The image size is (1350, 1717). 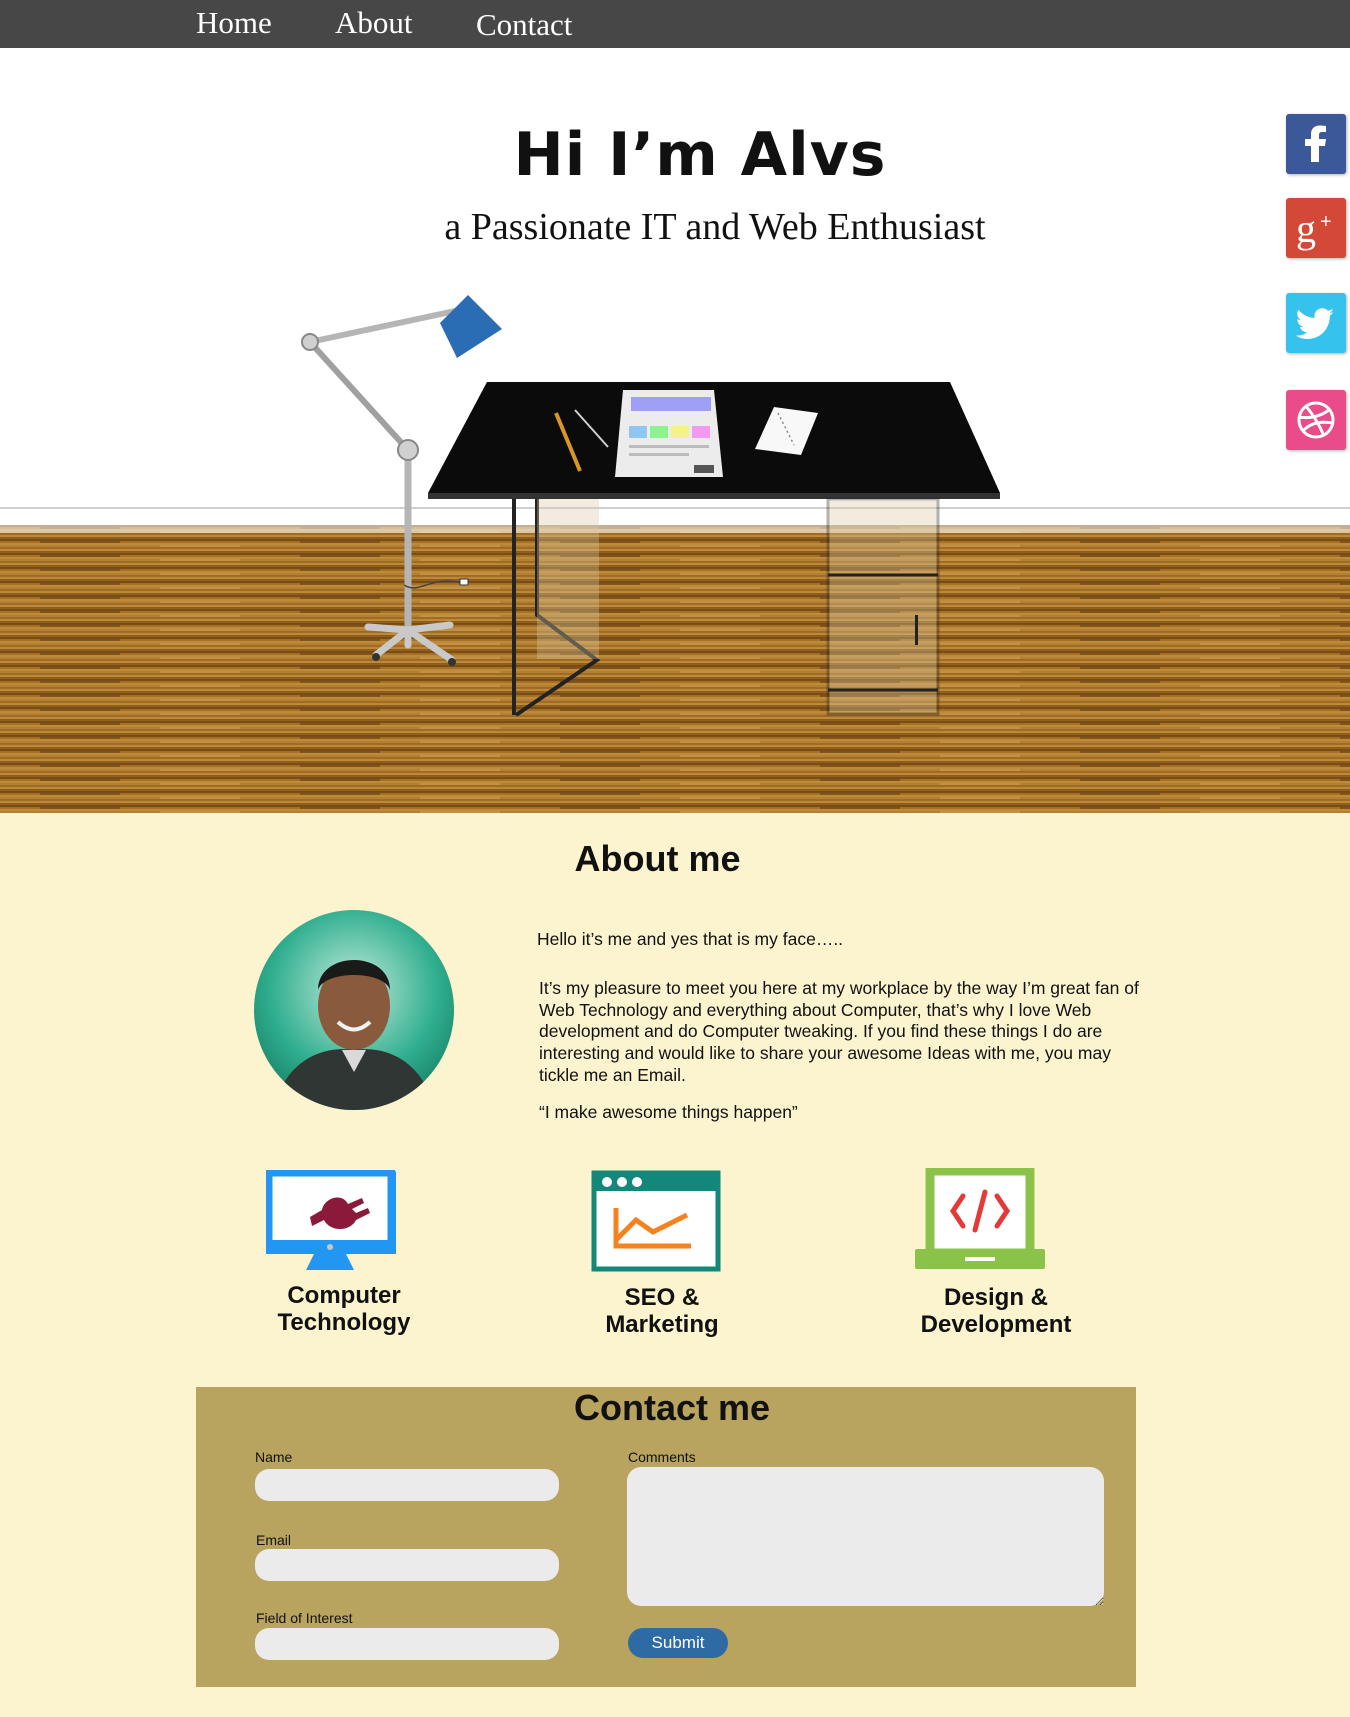 What do you see at coordinates (996, 1311) in the screenshot?
I see `skill-label-design-development: Design & Development` at bounding box center [996, 1311].